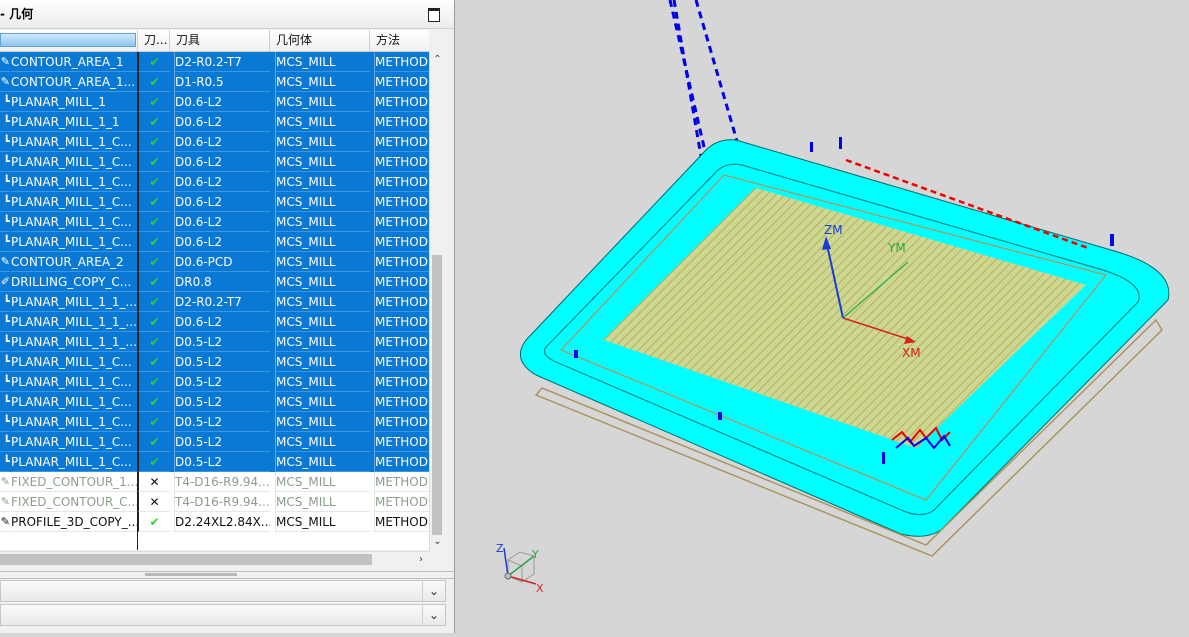  What do you see at coordinates (434, 15) in the screenshot?
I see `maximize-icon` at bounding box center [434, 15].